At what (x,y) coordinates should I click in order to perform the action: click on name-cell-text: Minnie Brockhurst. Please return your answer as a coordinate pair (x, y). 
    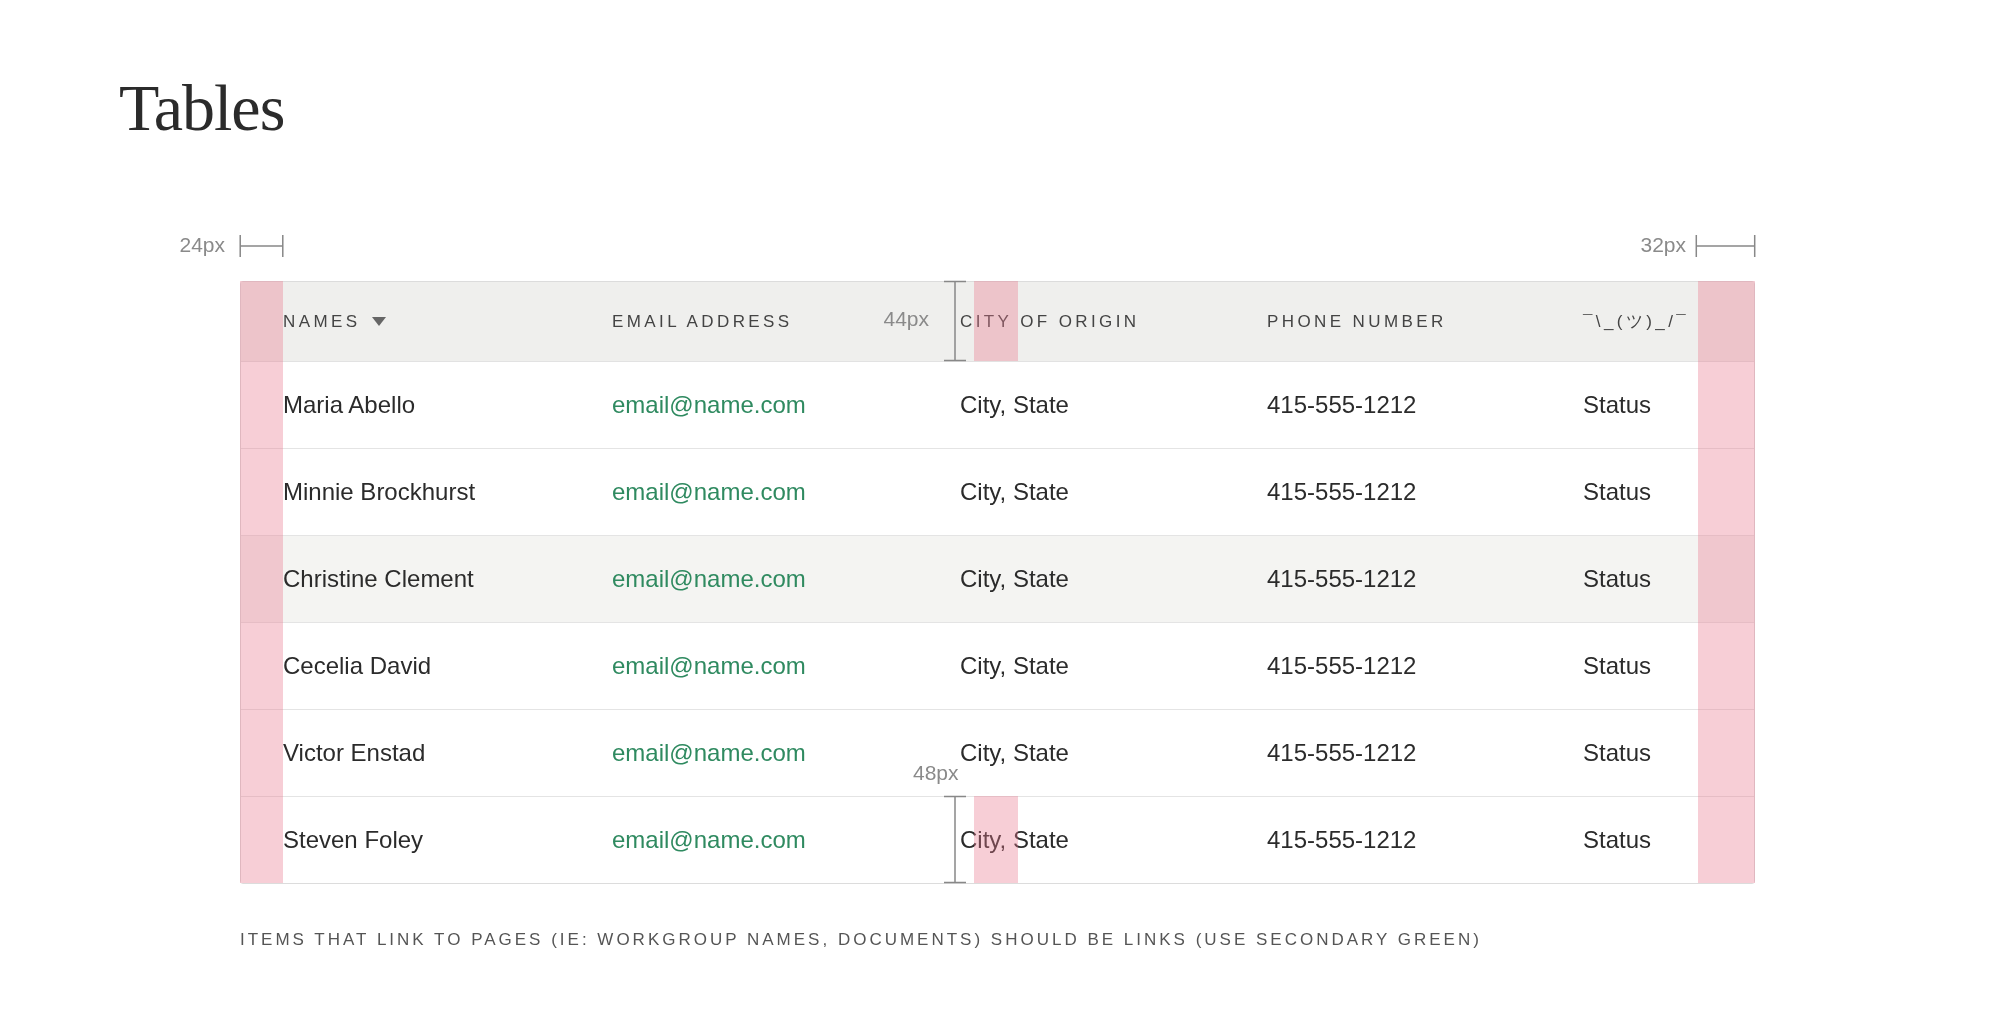
    Looking at the image, I should click on (380, 492).